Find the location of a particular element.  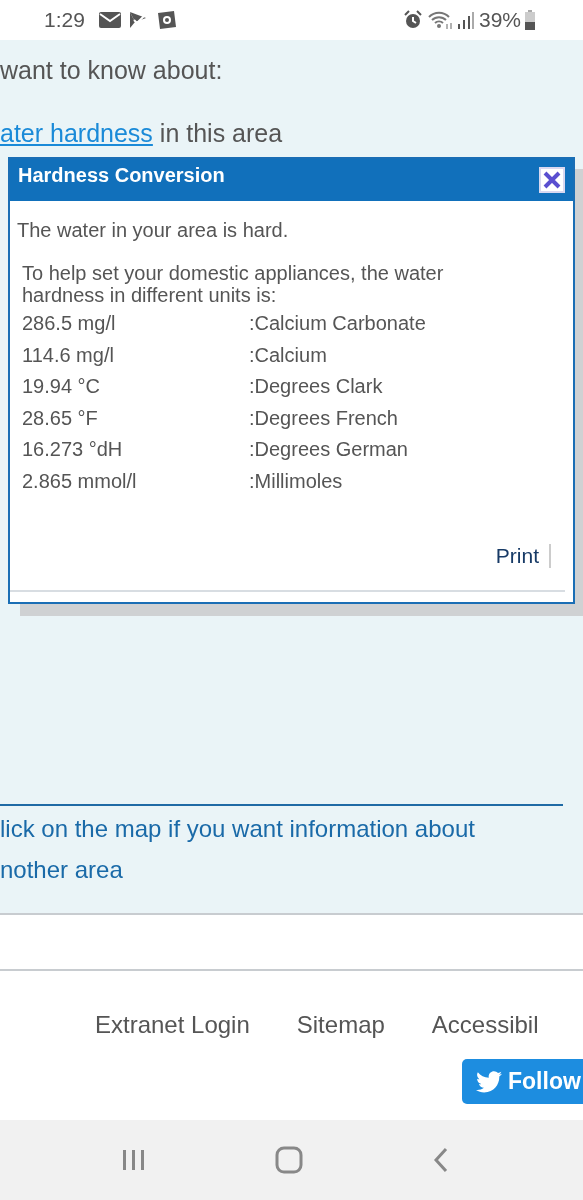

recent-apps-icon is located at coordinates (133, 1160).